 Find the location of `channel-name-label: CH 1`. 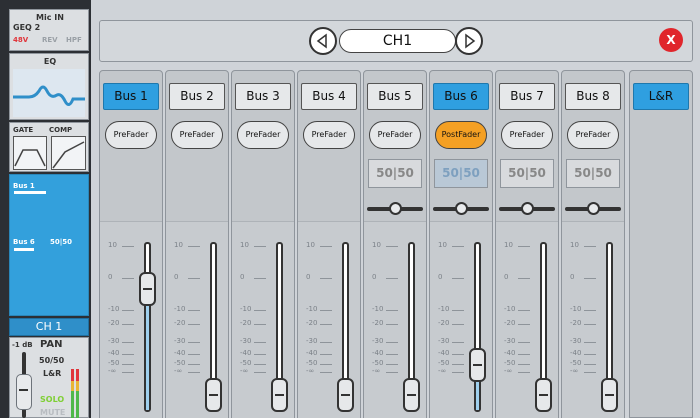

channel-name-label: CH 1 is located at coordinates (49, 327).